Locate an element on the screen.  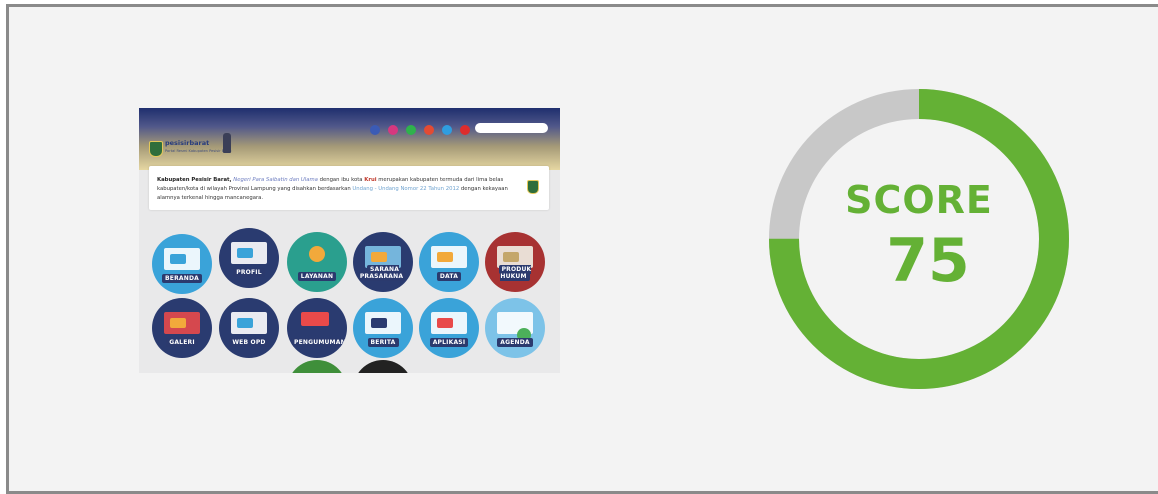
mascot-icon is located at coordinates (227, 143).